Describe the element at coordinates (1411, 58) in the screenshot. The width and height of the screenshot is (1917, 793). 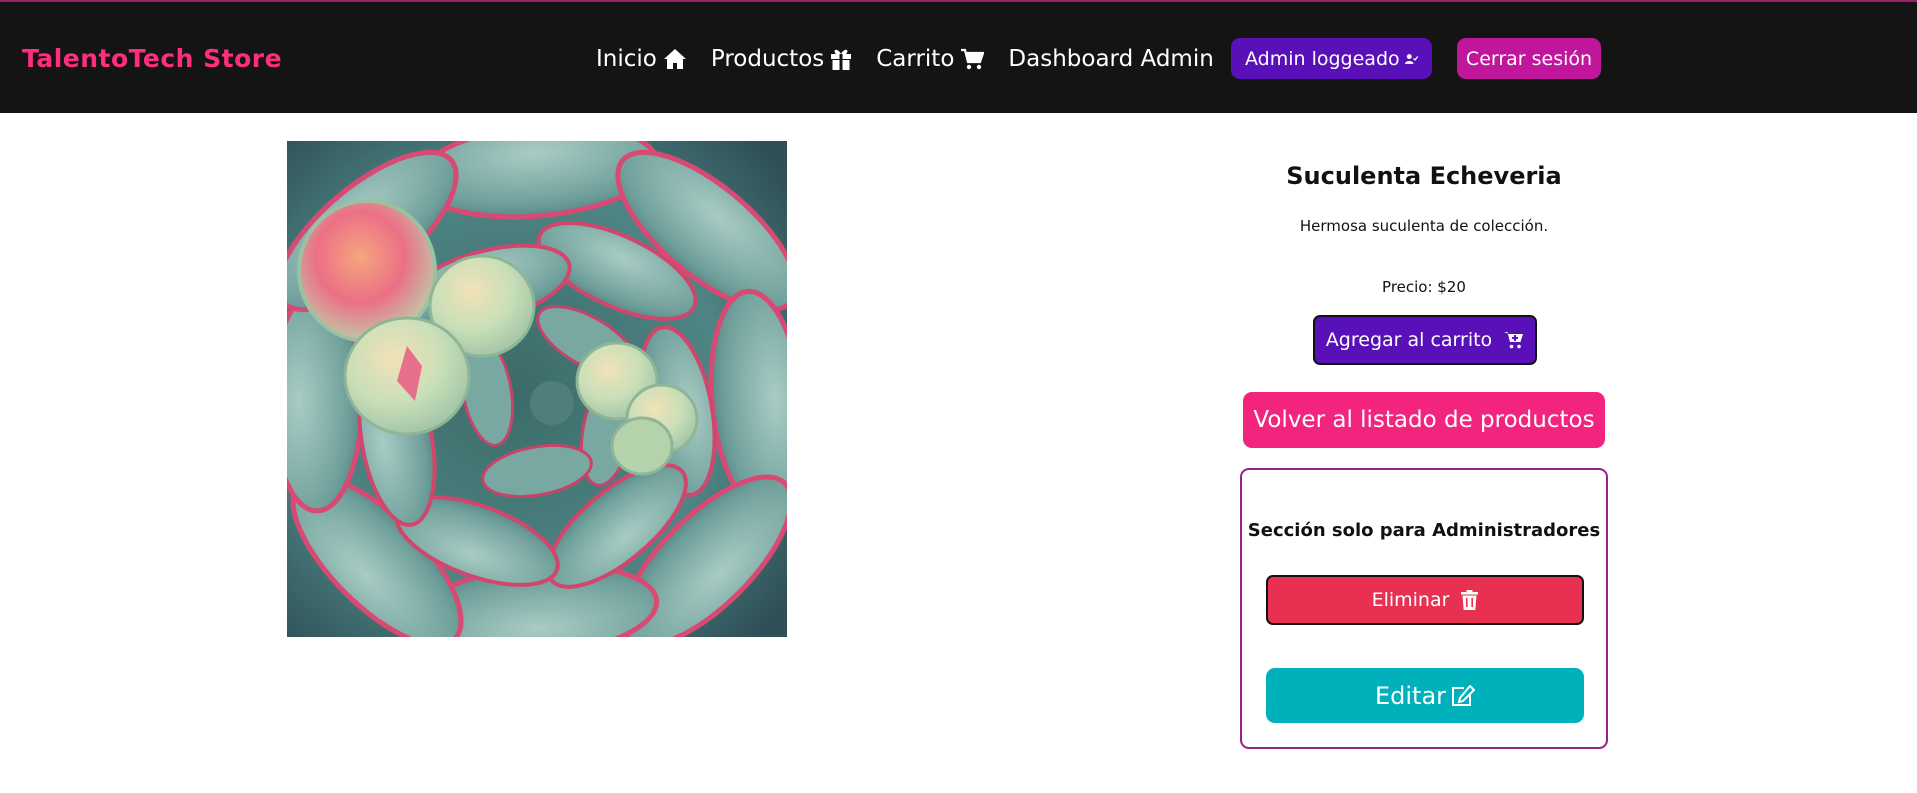
I see `user-check-icon` at that location.